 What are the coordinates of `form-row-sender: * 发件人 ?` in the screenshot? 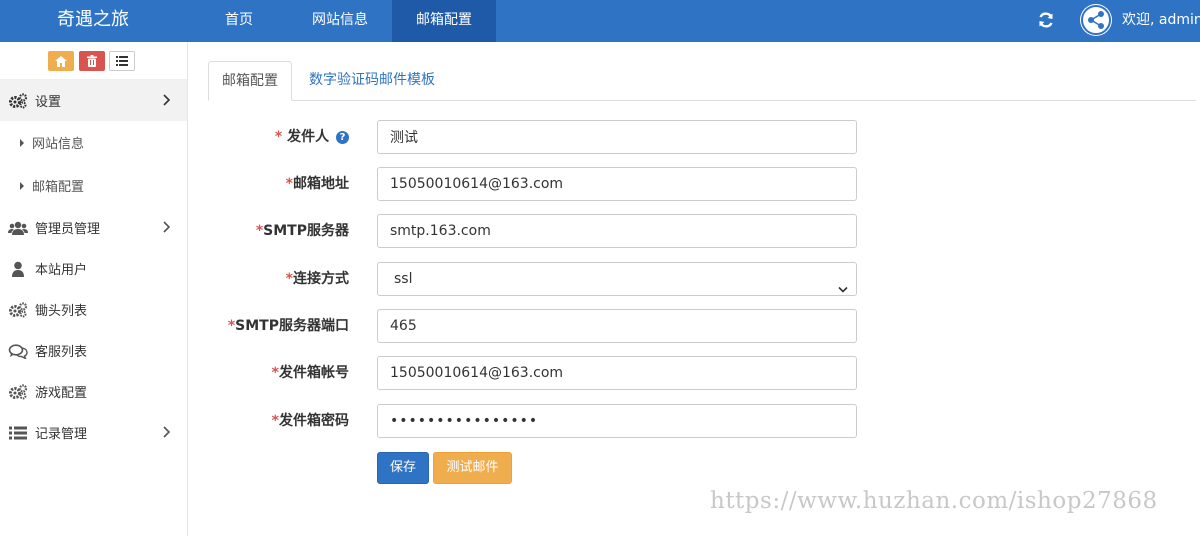 It's located at (538, 137).